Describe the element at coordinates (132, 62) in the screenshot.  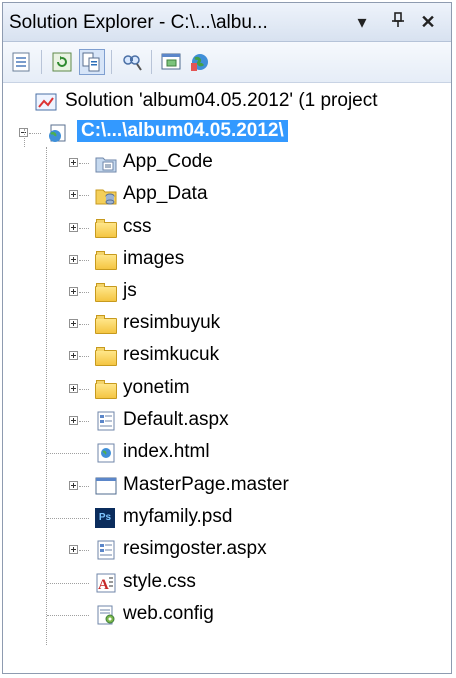
I see `find-icon` at that location.